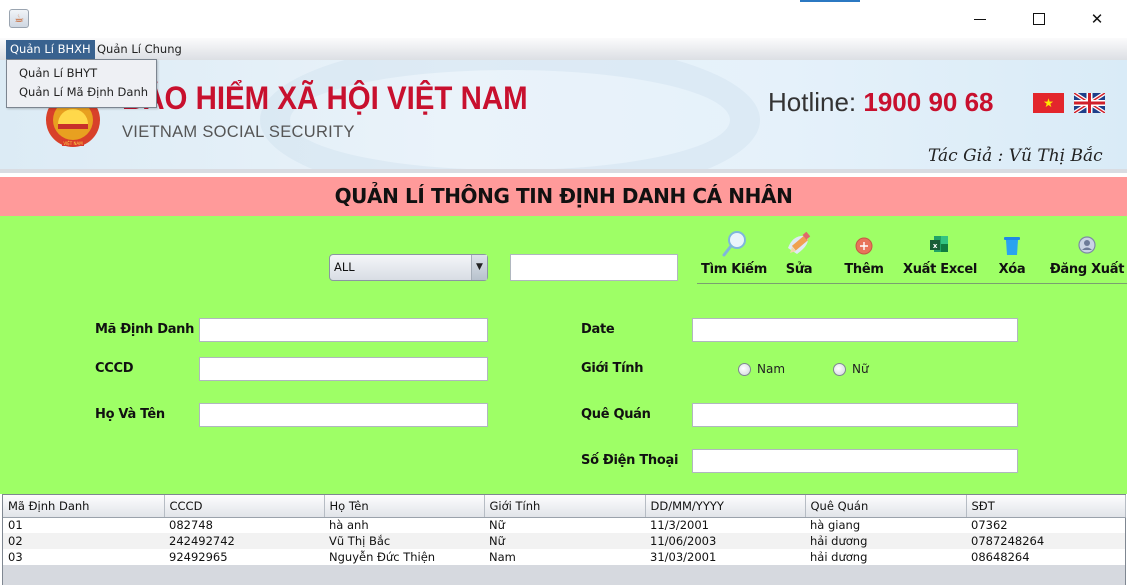  I want to click on page-title: QUẢN LÍ THÔNG TIN ĐỊNH DANH CÁ NHÂN, so click(563, 196).